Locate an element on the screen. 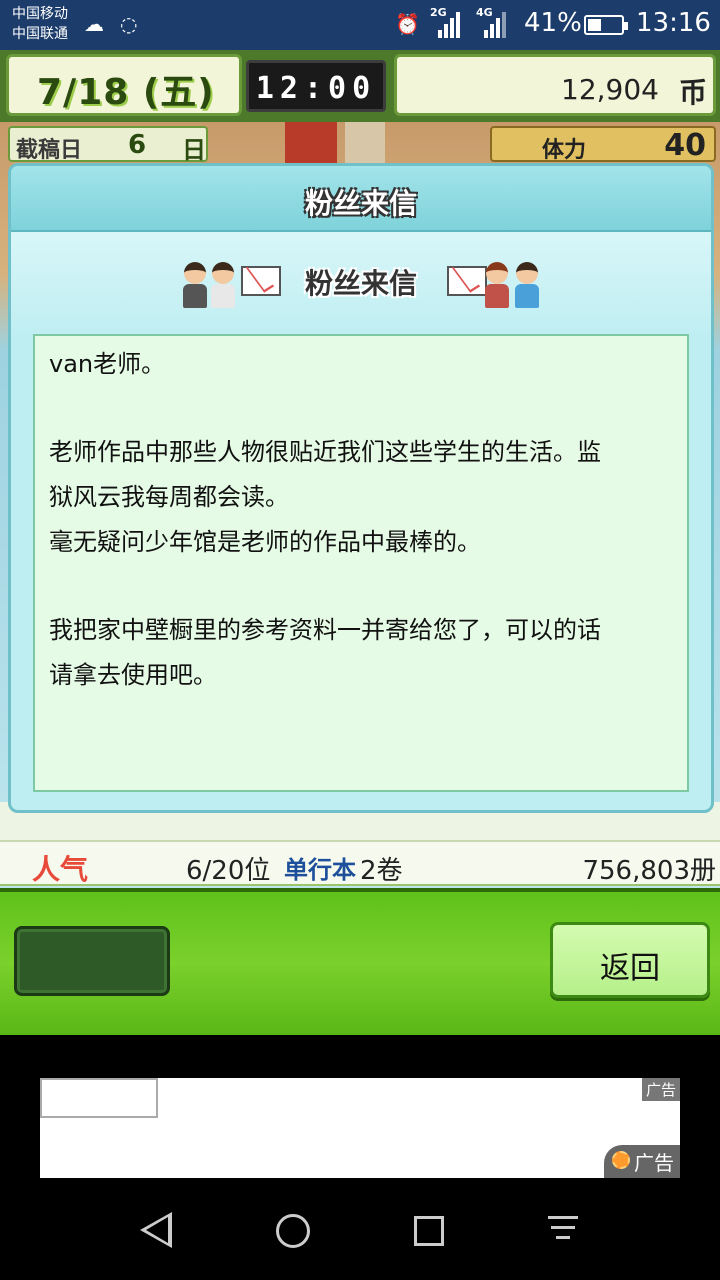 The height and width of the screenshot is (1280, 720). letter-line: 狱风云我每周都会读。 is located at coordinates (169, 497).